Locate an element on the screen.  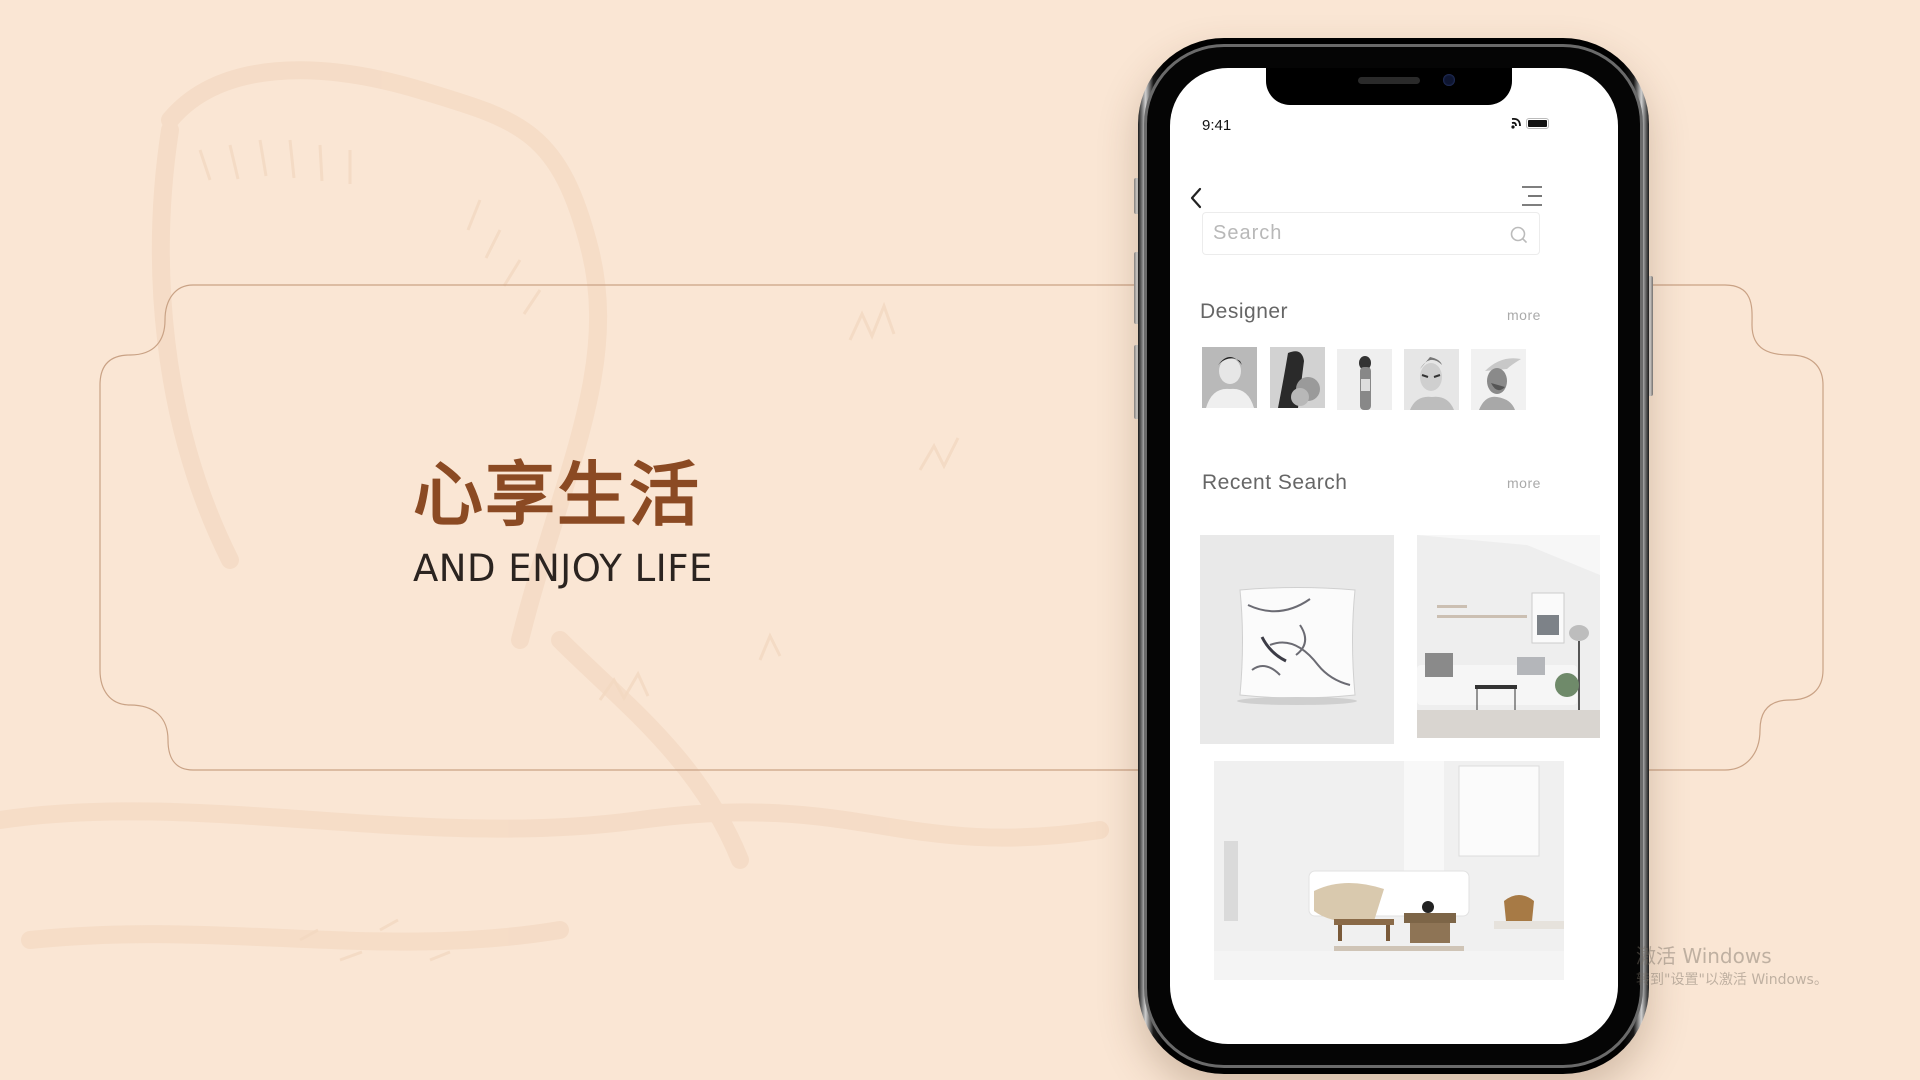
search-bar is located at coordinates (1371, 233).